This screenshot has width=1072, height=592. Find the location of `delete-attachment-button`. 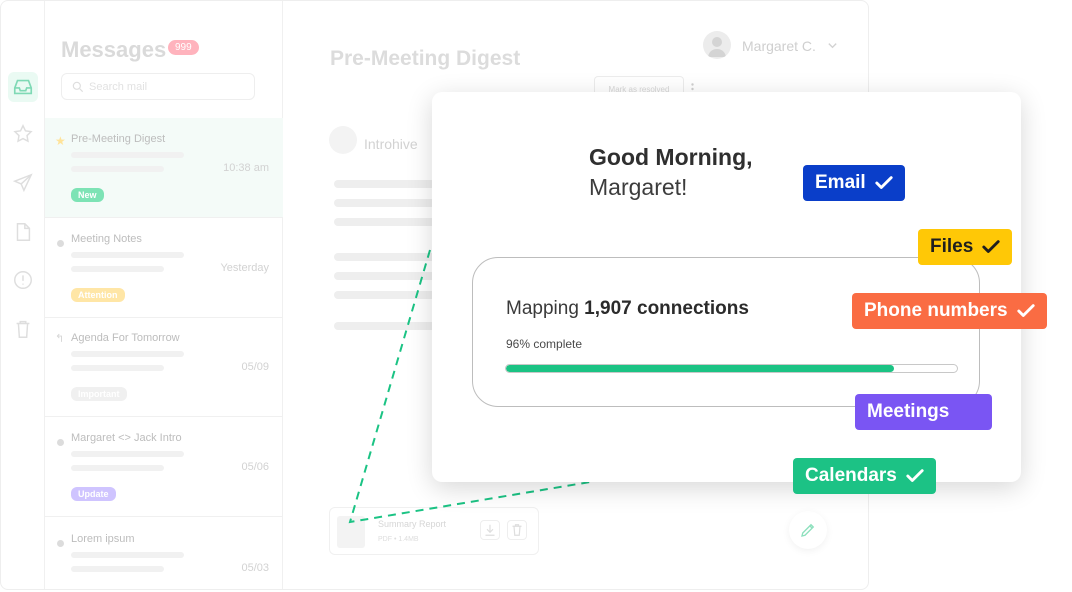

delete-attachment-button is located at coordinates (517, 530).